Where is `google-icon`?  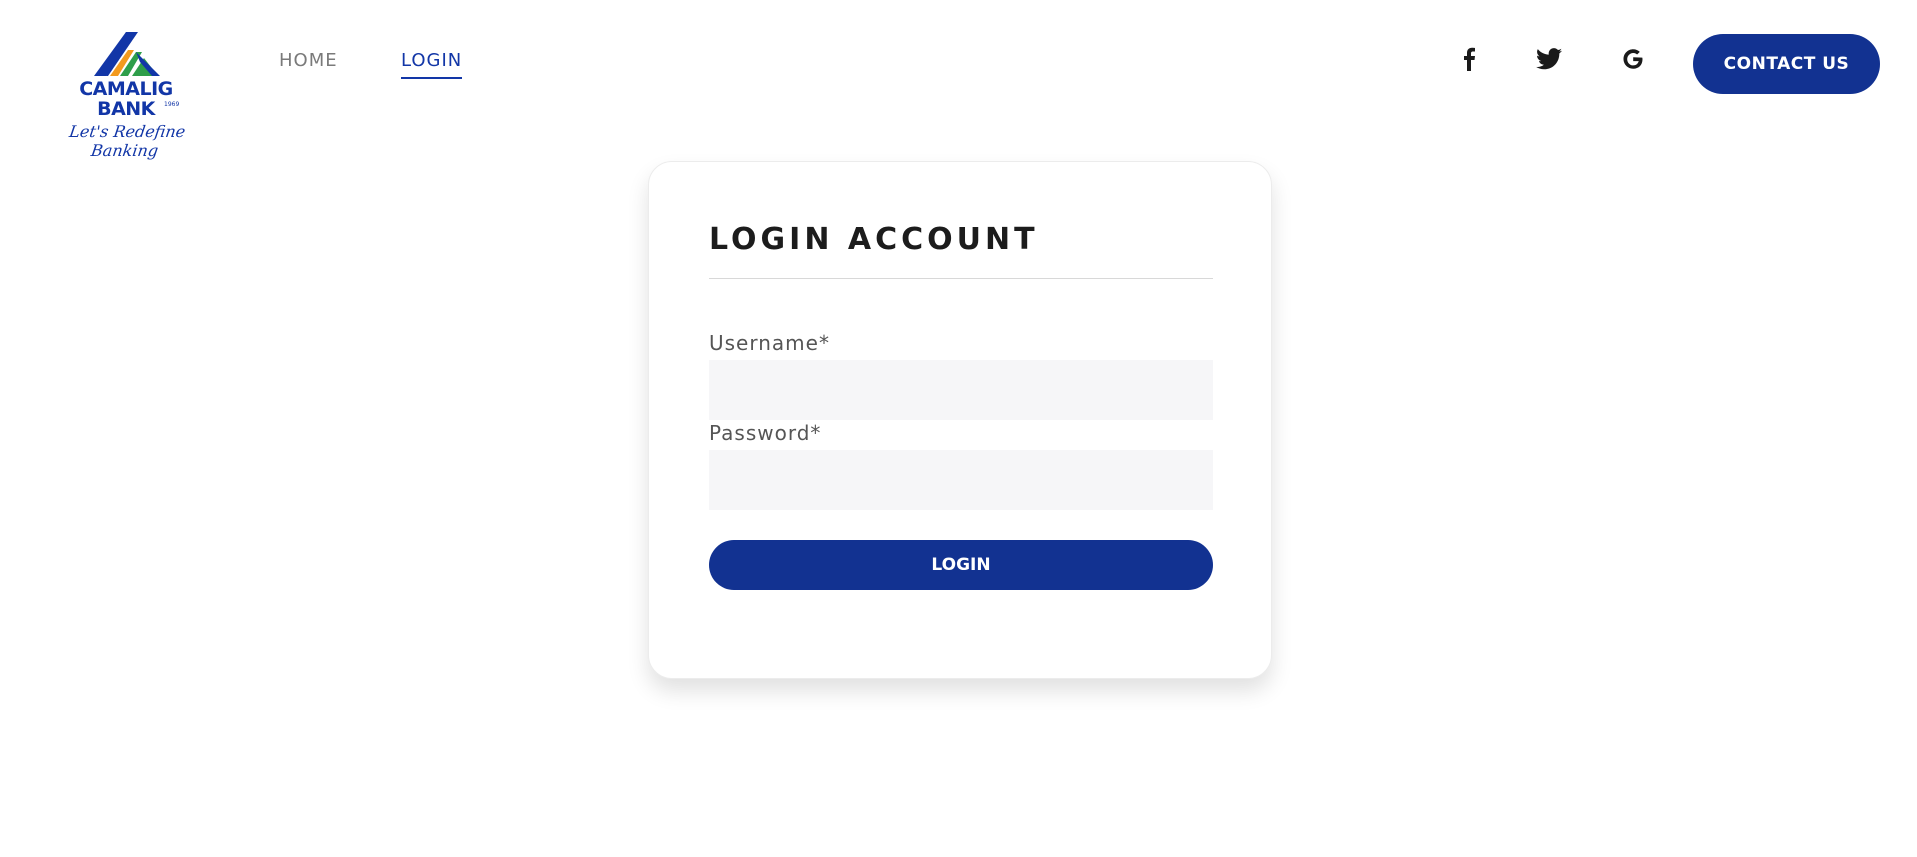
google-icon is located at coordinates (1633, 59).